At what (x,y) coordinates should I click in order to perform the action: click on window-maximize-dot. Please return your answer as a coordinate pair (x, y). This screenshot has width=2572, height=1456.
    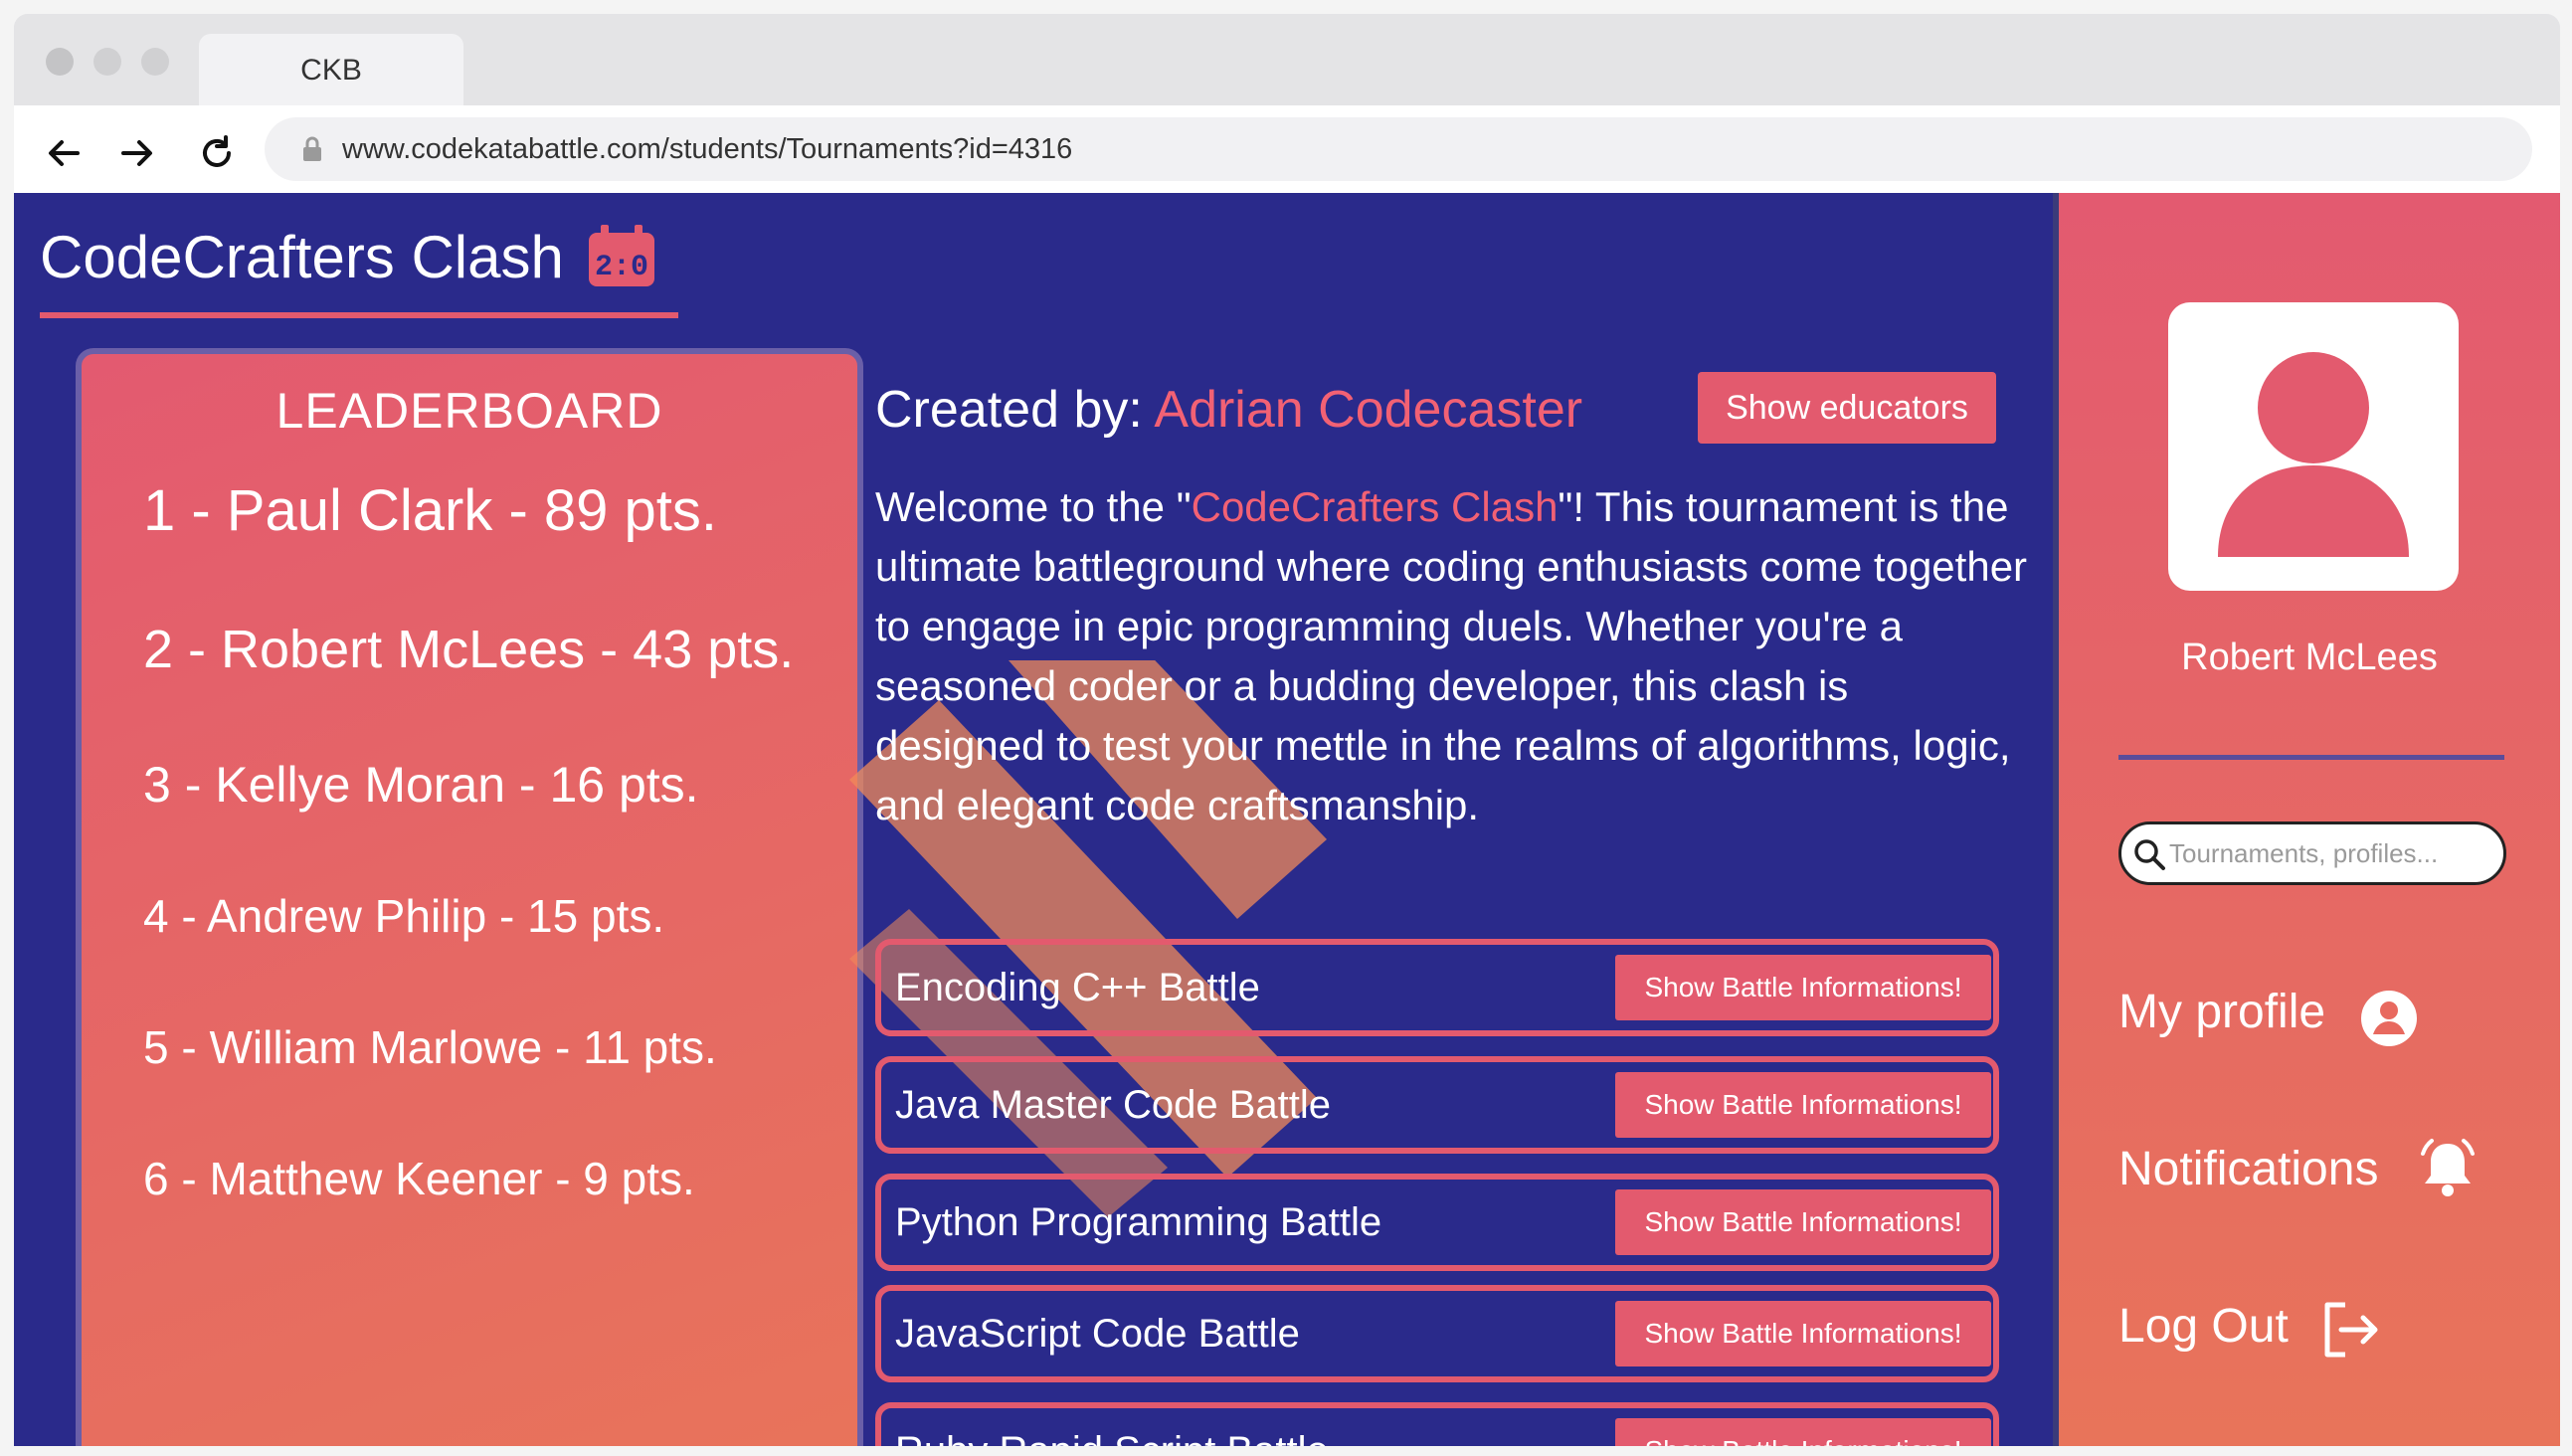
    Looking at the image, I should click on (155, 62).